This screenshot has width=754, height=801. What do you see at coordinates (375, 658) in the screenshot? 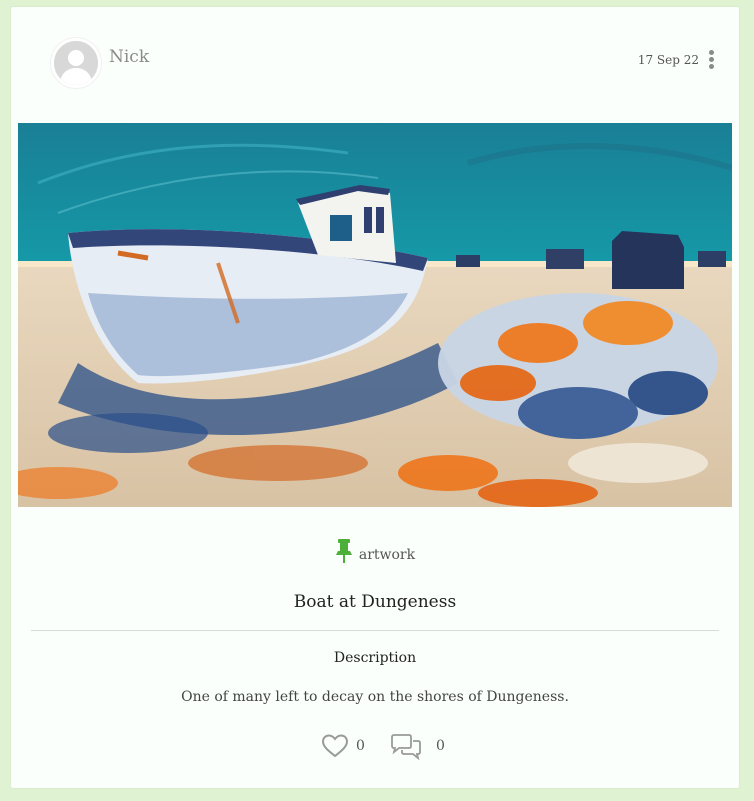
I see `description-heading: Description` at bounding box center [375, 658].